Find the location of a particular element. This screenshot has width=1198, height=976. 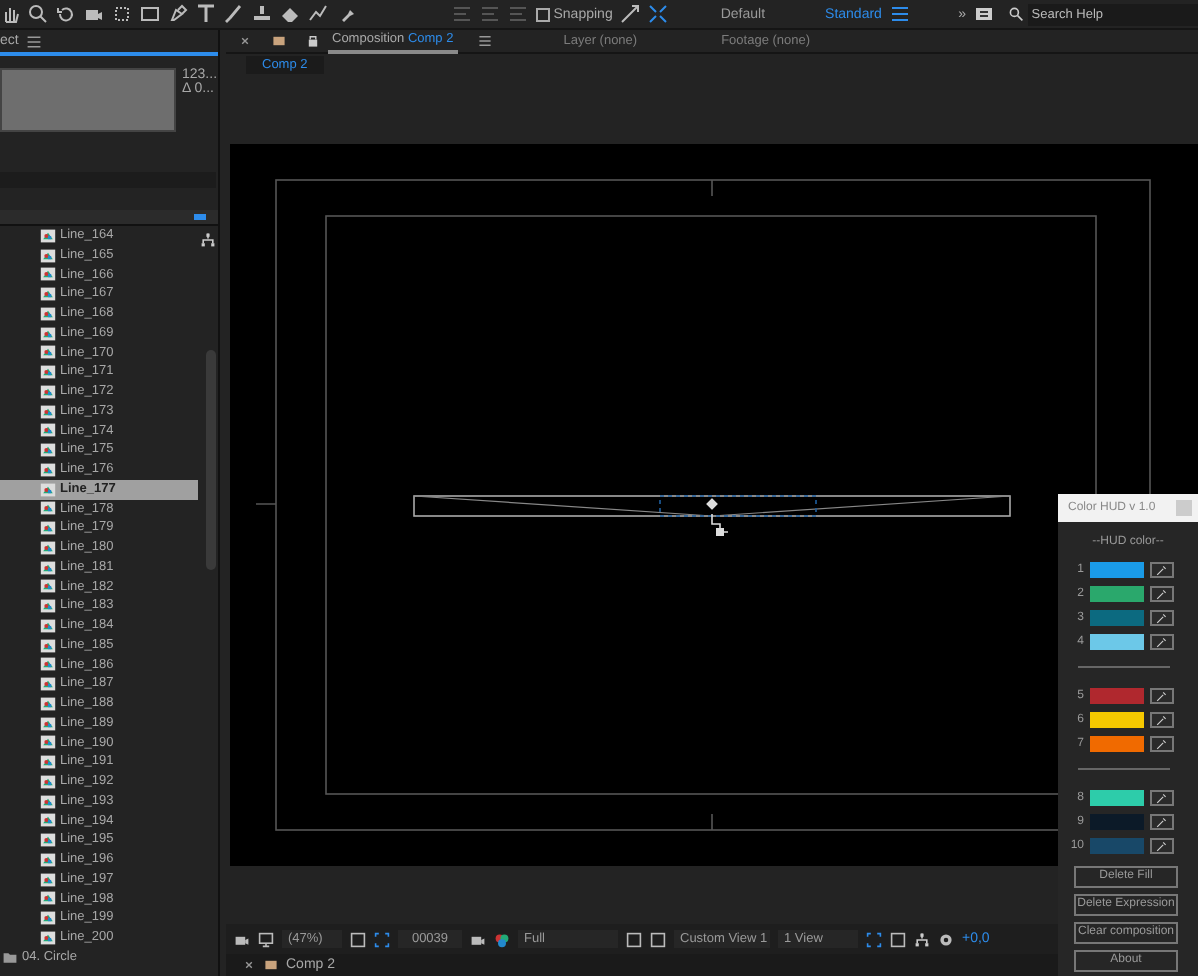

brush-icon is located at coordinates (234, 14).